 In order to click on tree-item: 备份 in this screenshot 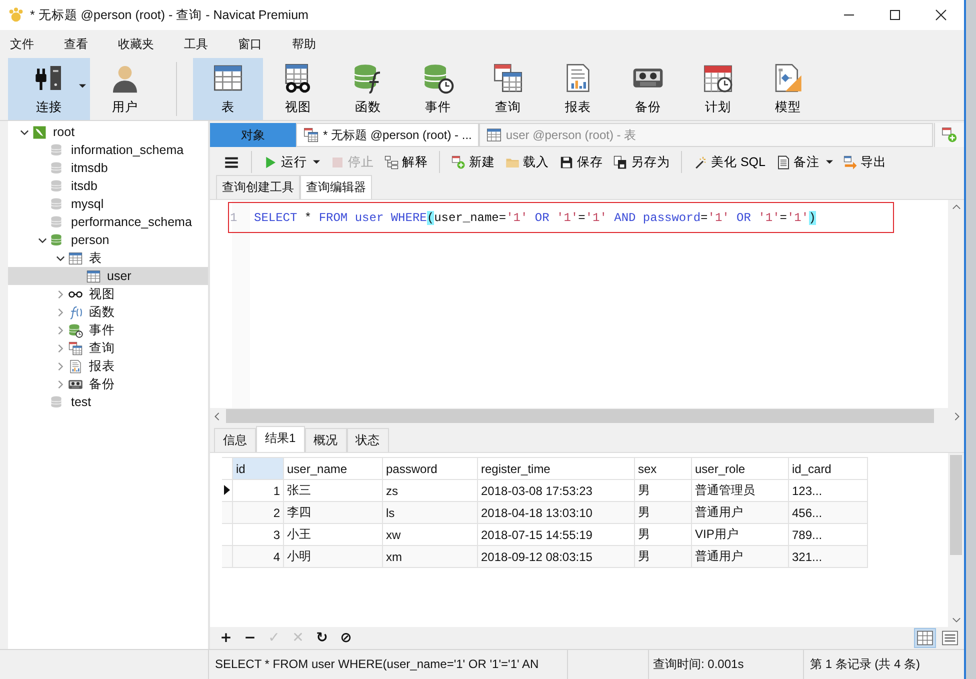, I will do `click(108, 384)`.